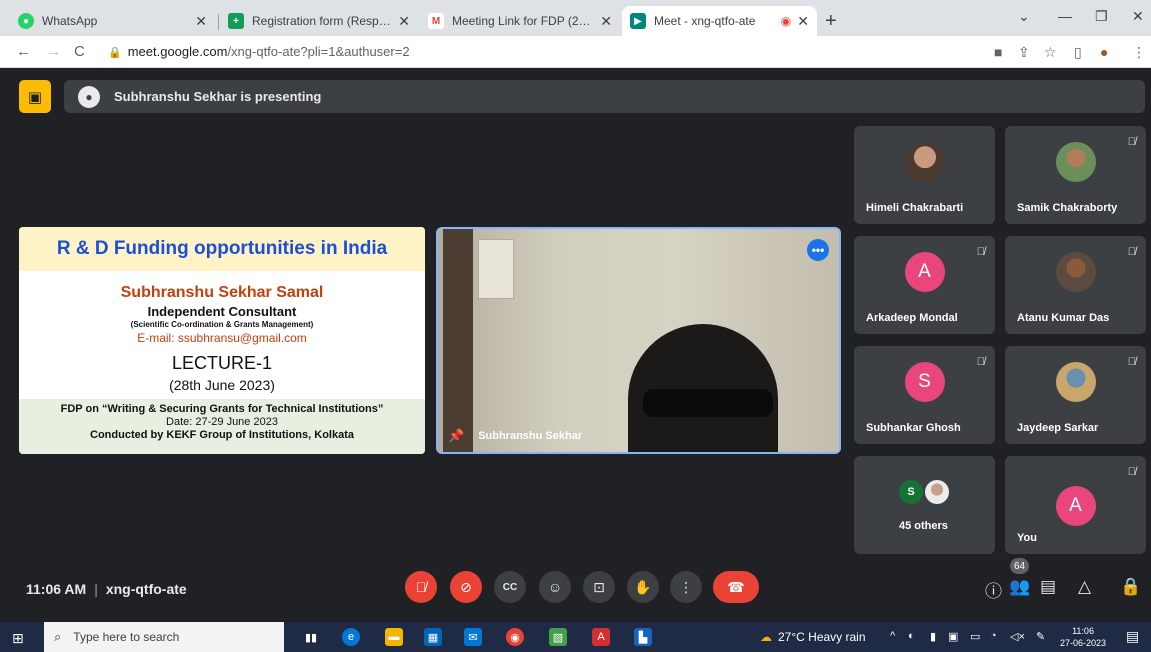 This screenshot has height=652, width=1151. I want to click on participant-count-badge: 64, so click(1020, 566).